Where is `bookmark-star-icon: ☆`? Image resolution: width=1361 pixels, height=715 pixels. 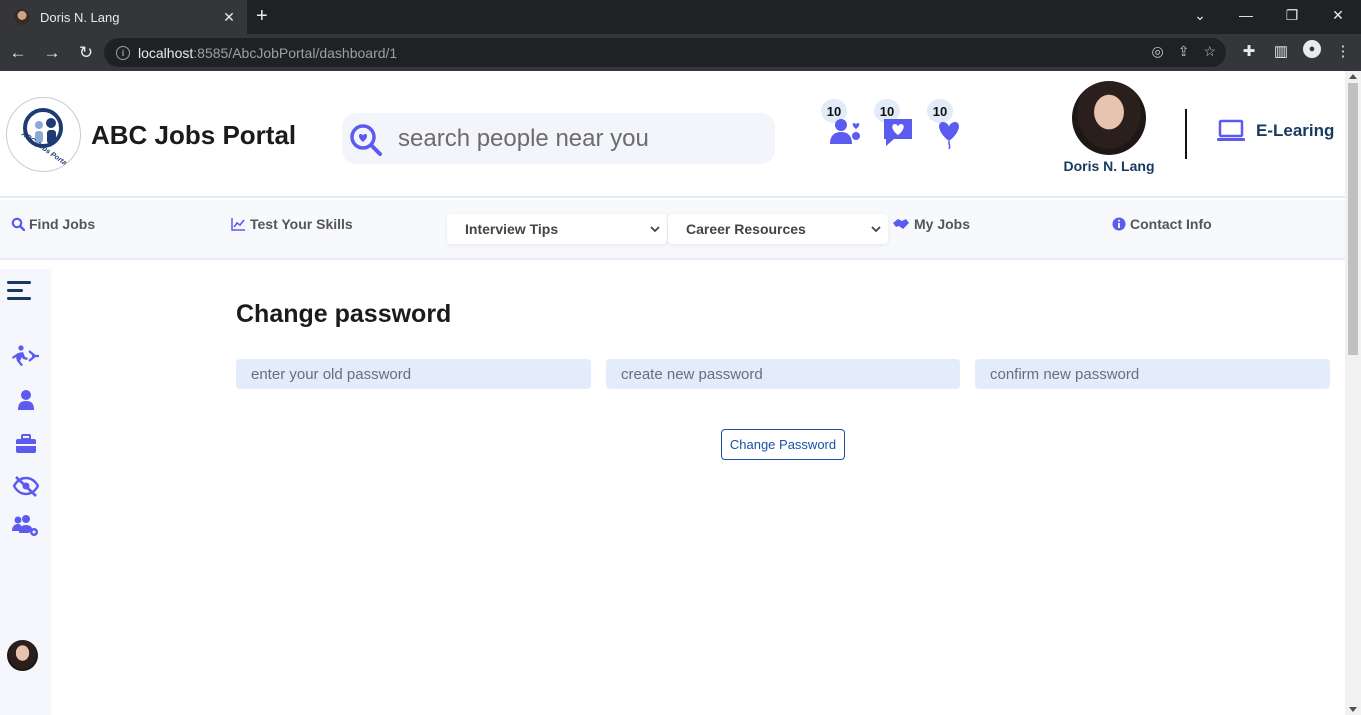
bookmark-star-icon: ☆ is located at coordinates (1209, 51).